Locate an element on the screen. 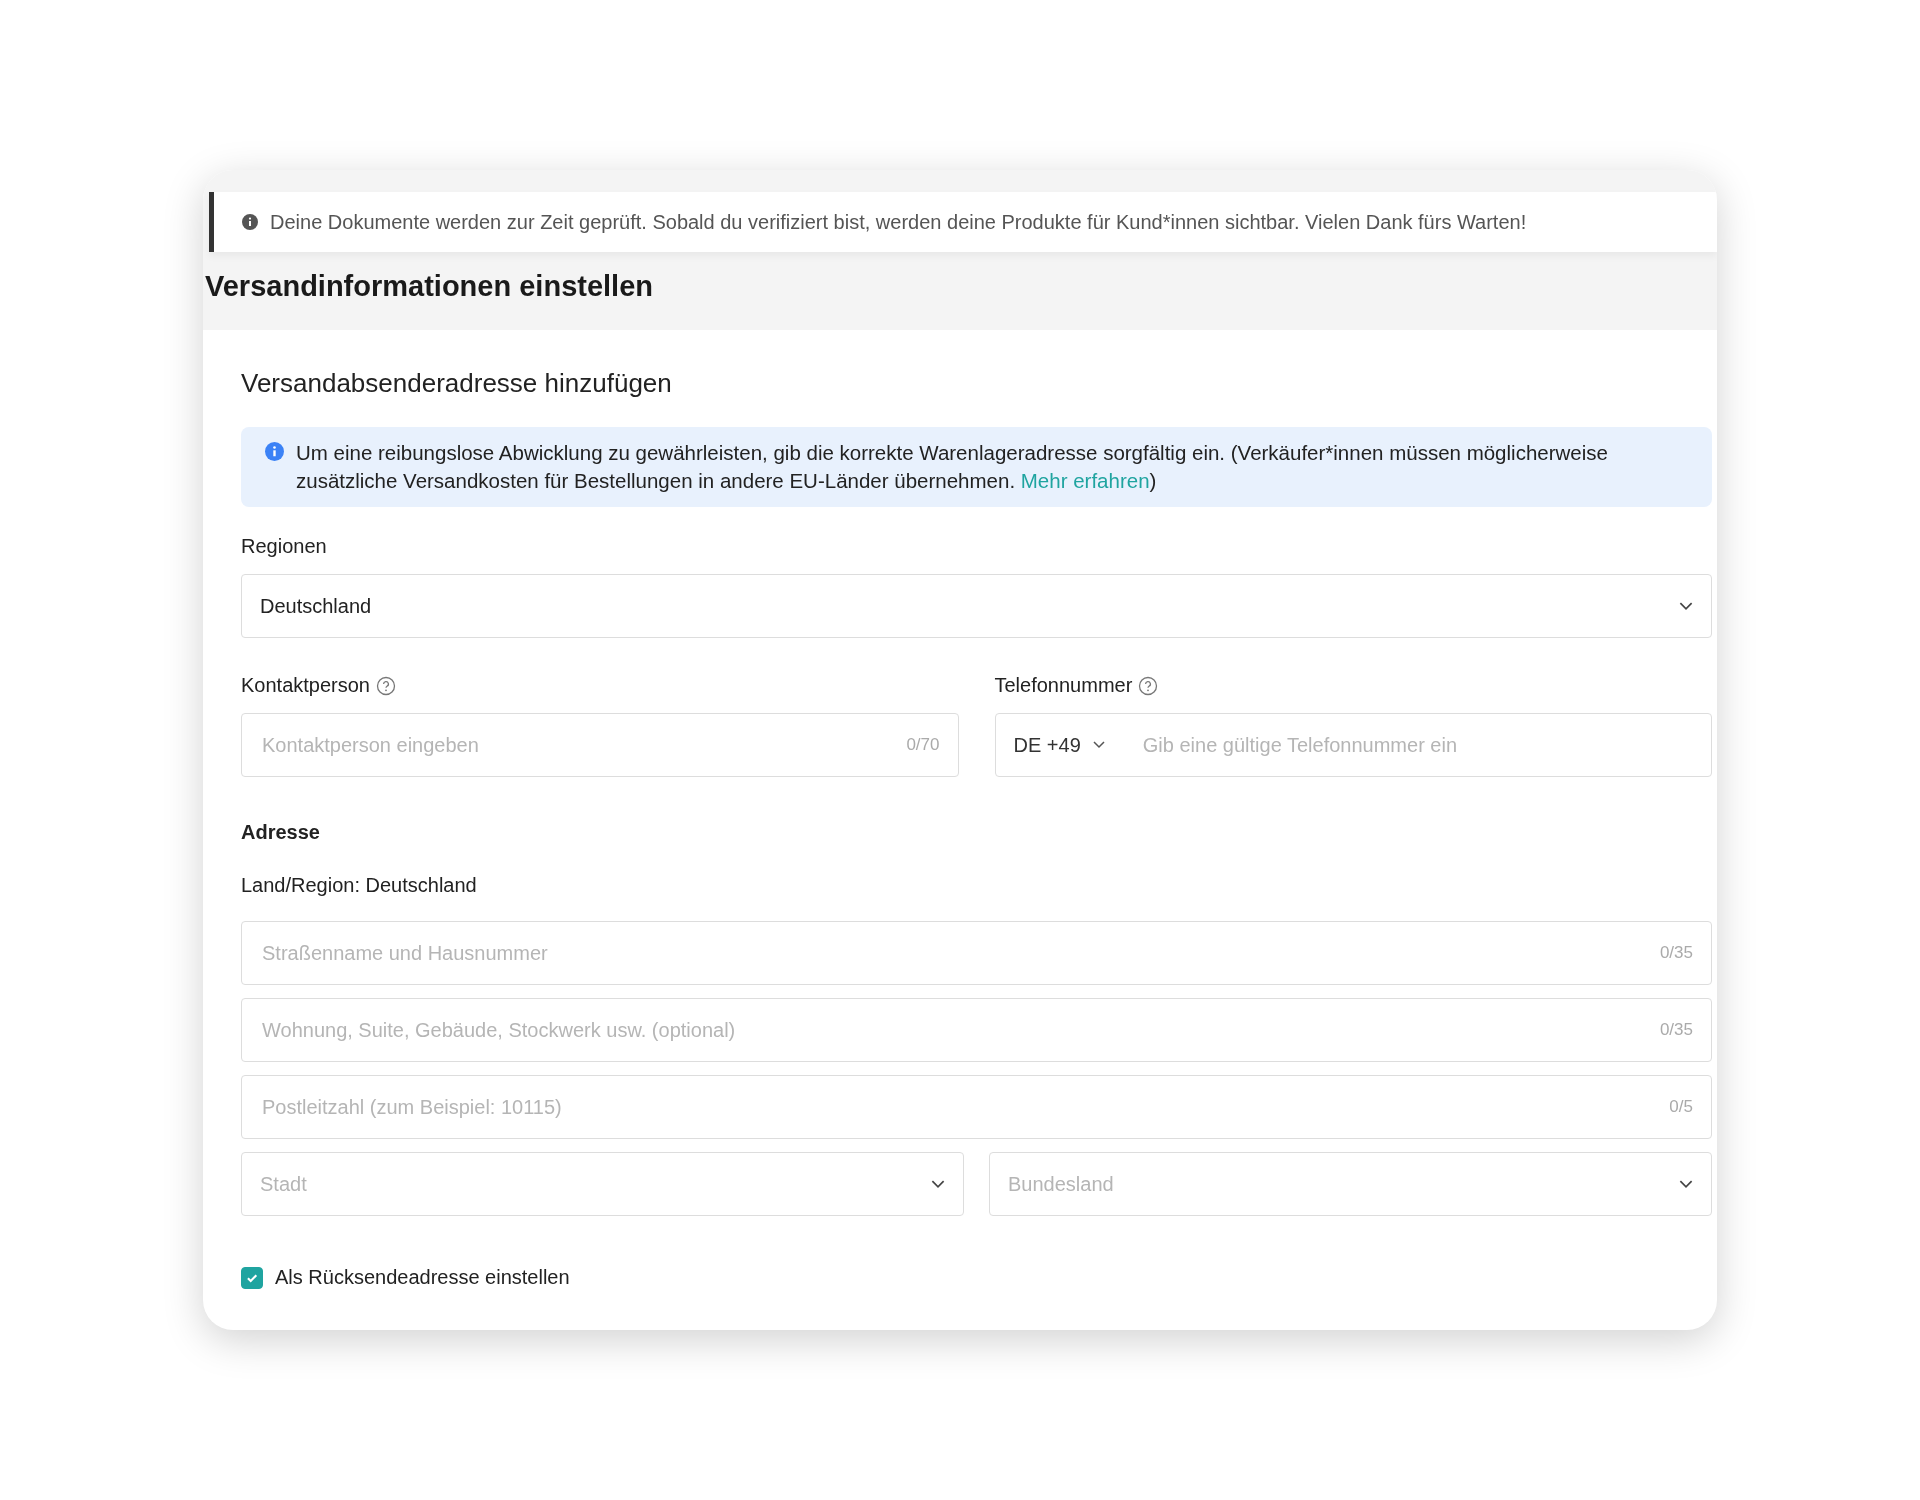 The width and height of the screenshot is (1920, 1500). checkbox-label: Als Rücksendeadresse einstellen is located at coordinates (422, 1277).